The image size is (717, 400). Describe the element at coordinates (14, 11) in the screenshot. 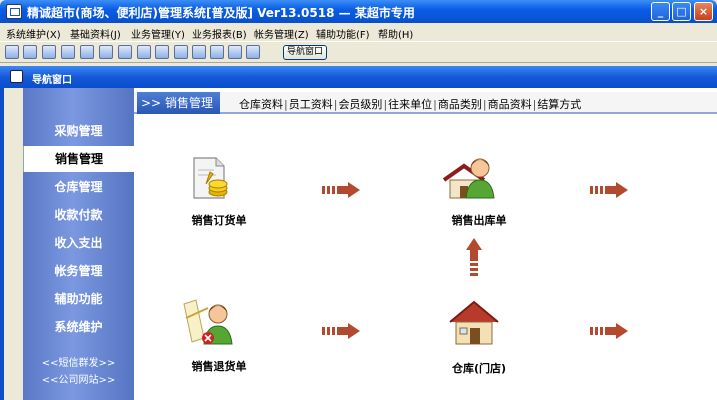

I see `app-icon` at that location.